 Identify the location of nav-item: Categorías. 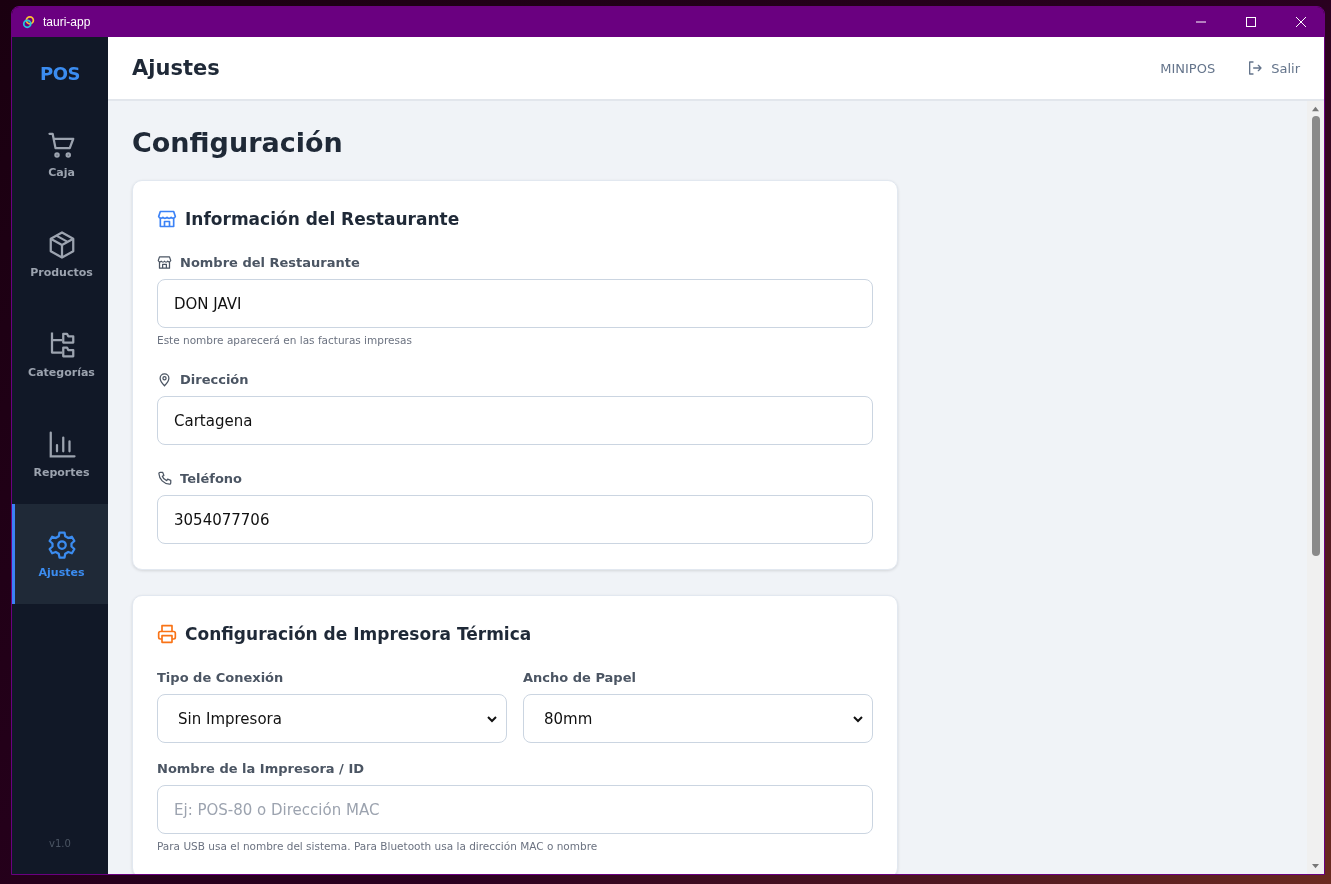
(60, 354).